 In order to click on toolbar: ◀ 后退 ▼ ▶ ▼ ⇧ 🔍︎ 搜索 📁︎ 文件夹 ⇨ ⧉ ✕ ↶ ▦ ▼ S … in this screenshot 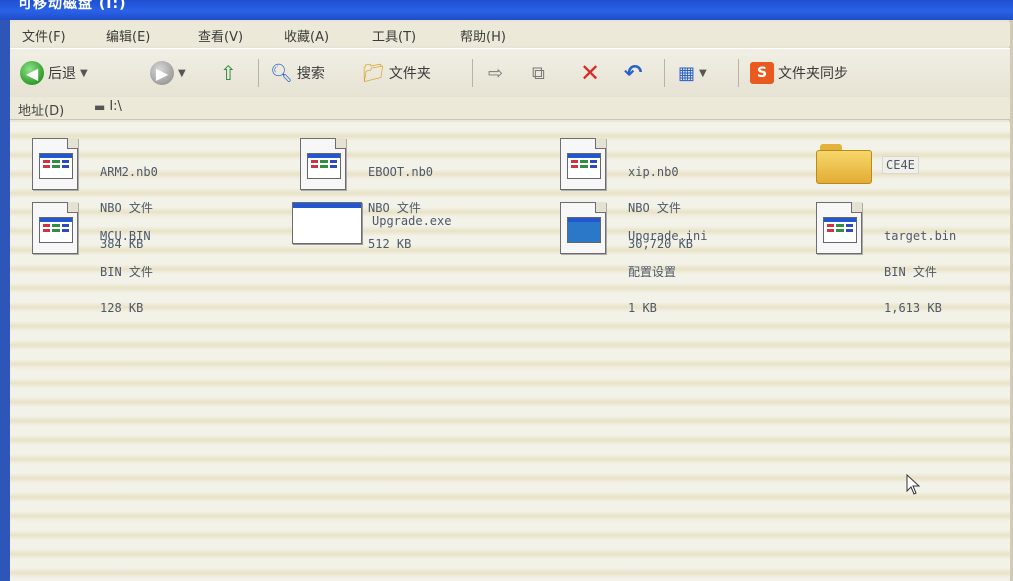, I will do `click(510, 73)`.